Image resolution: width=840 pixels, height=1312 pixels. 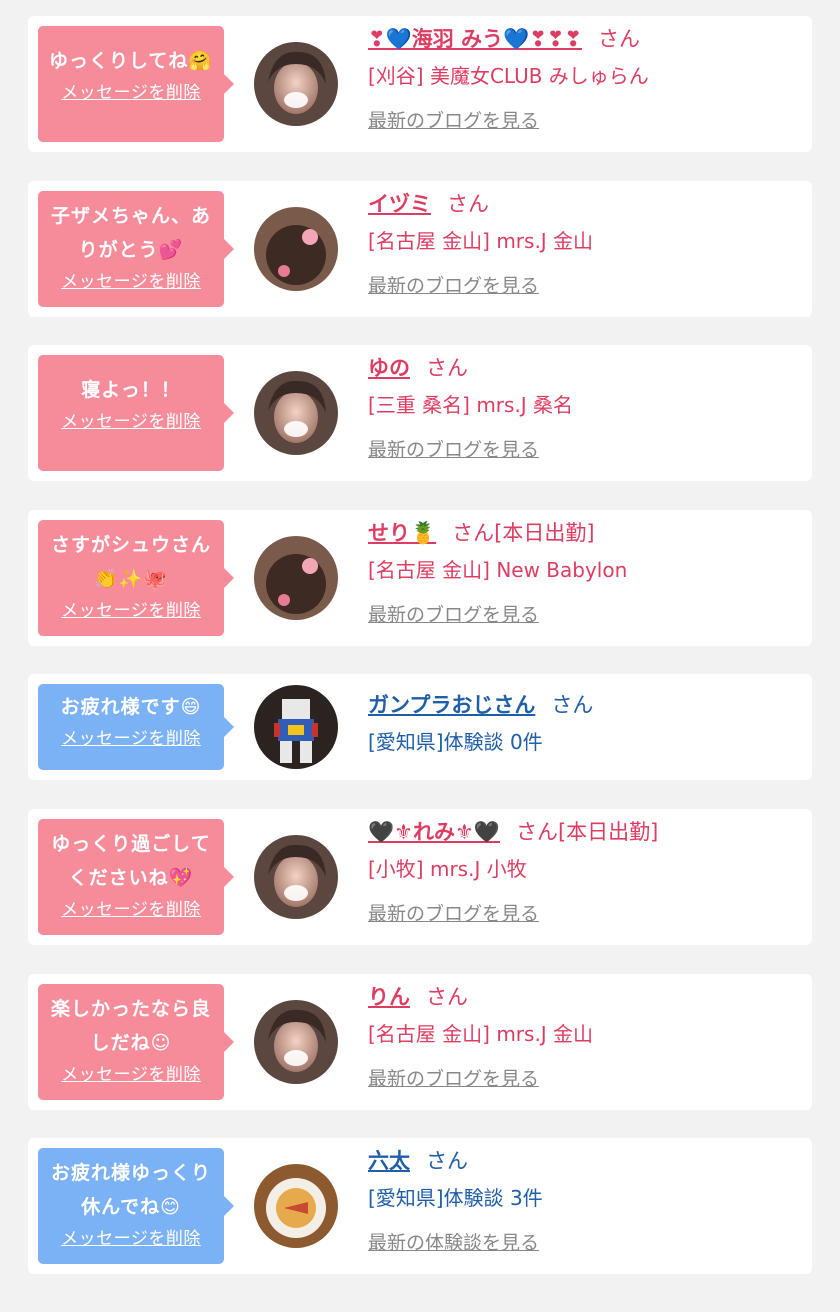 What do you see at coordinates (498, 570) in the screenshot?
I see `shop-info: [名古屋 金山] New Babylon` at bounding box center [498, 570].